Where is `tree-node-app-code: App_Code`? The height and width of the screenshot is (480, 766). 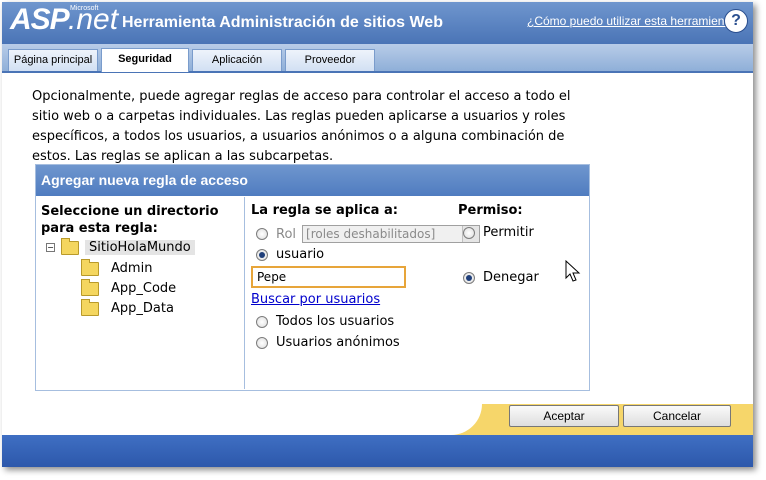
tree-node-app-code: App_Code is located at coordinates (128, 287).